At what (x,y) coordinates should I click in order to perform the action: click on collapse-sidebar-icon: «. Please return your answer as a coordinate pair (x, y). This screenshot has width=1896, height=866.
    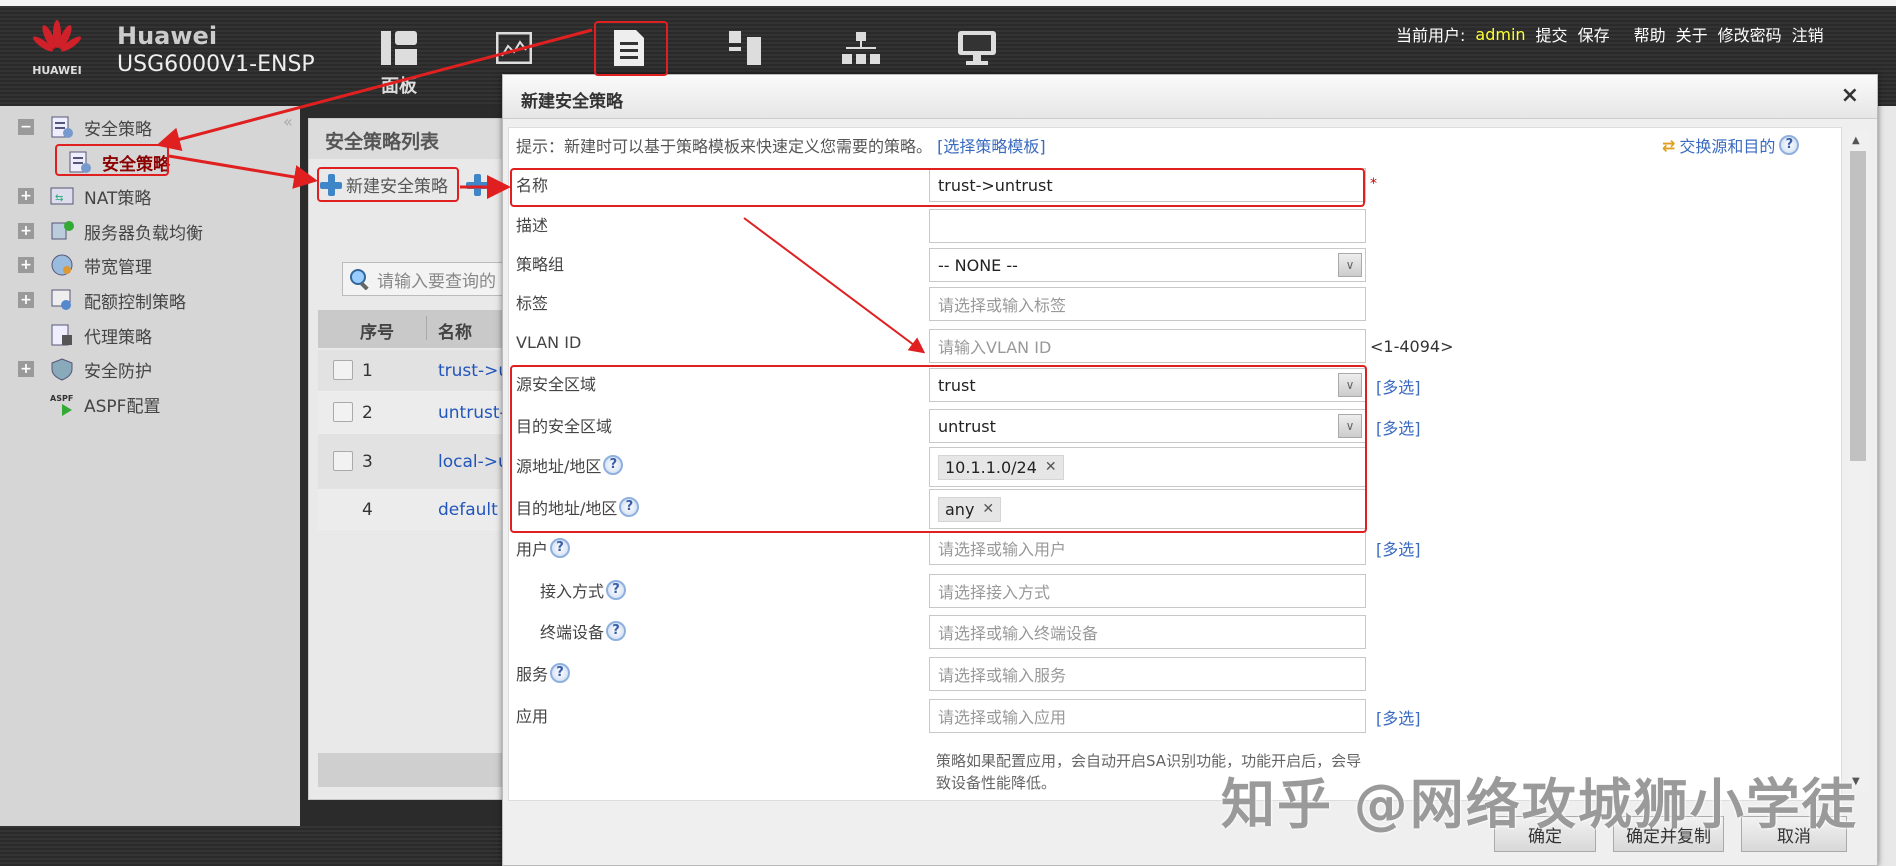
    Looking at the image, I should click on (288, 121).